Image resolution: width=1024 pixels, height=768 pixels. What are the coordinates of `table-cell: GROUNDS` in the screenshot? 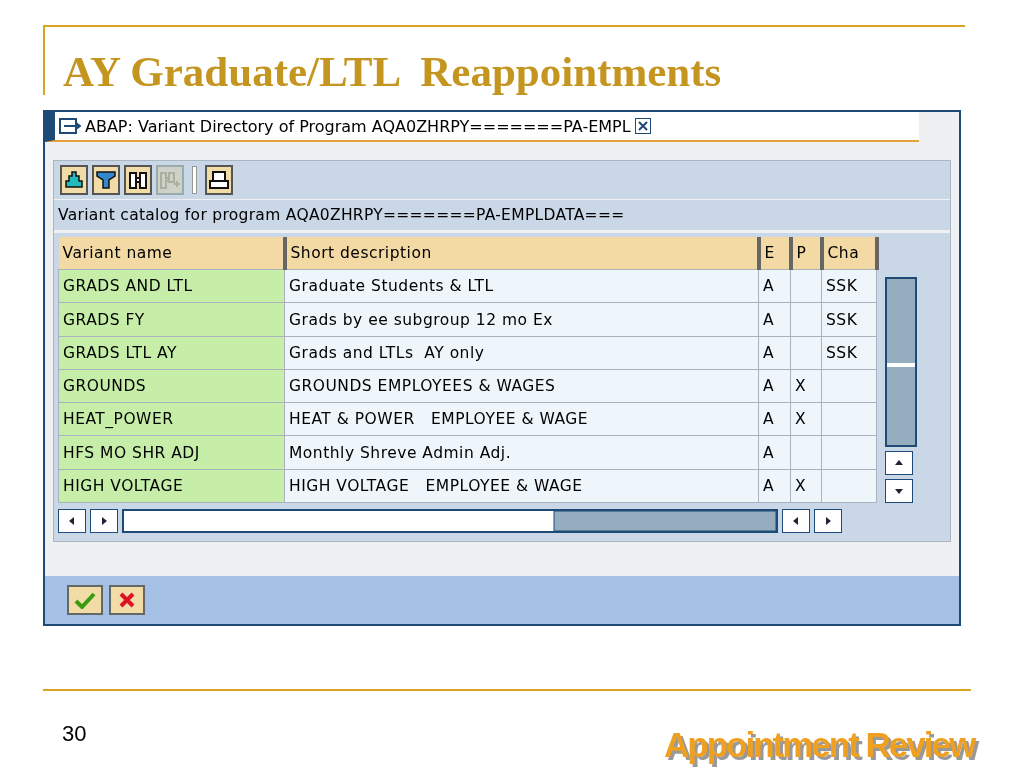 It's located at (171, 386).